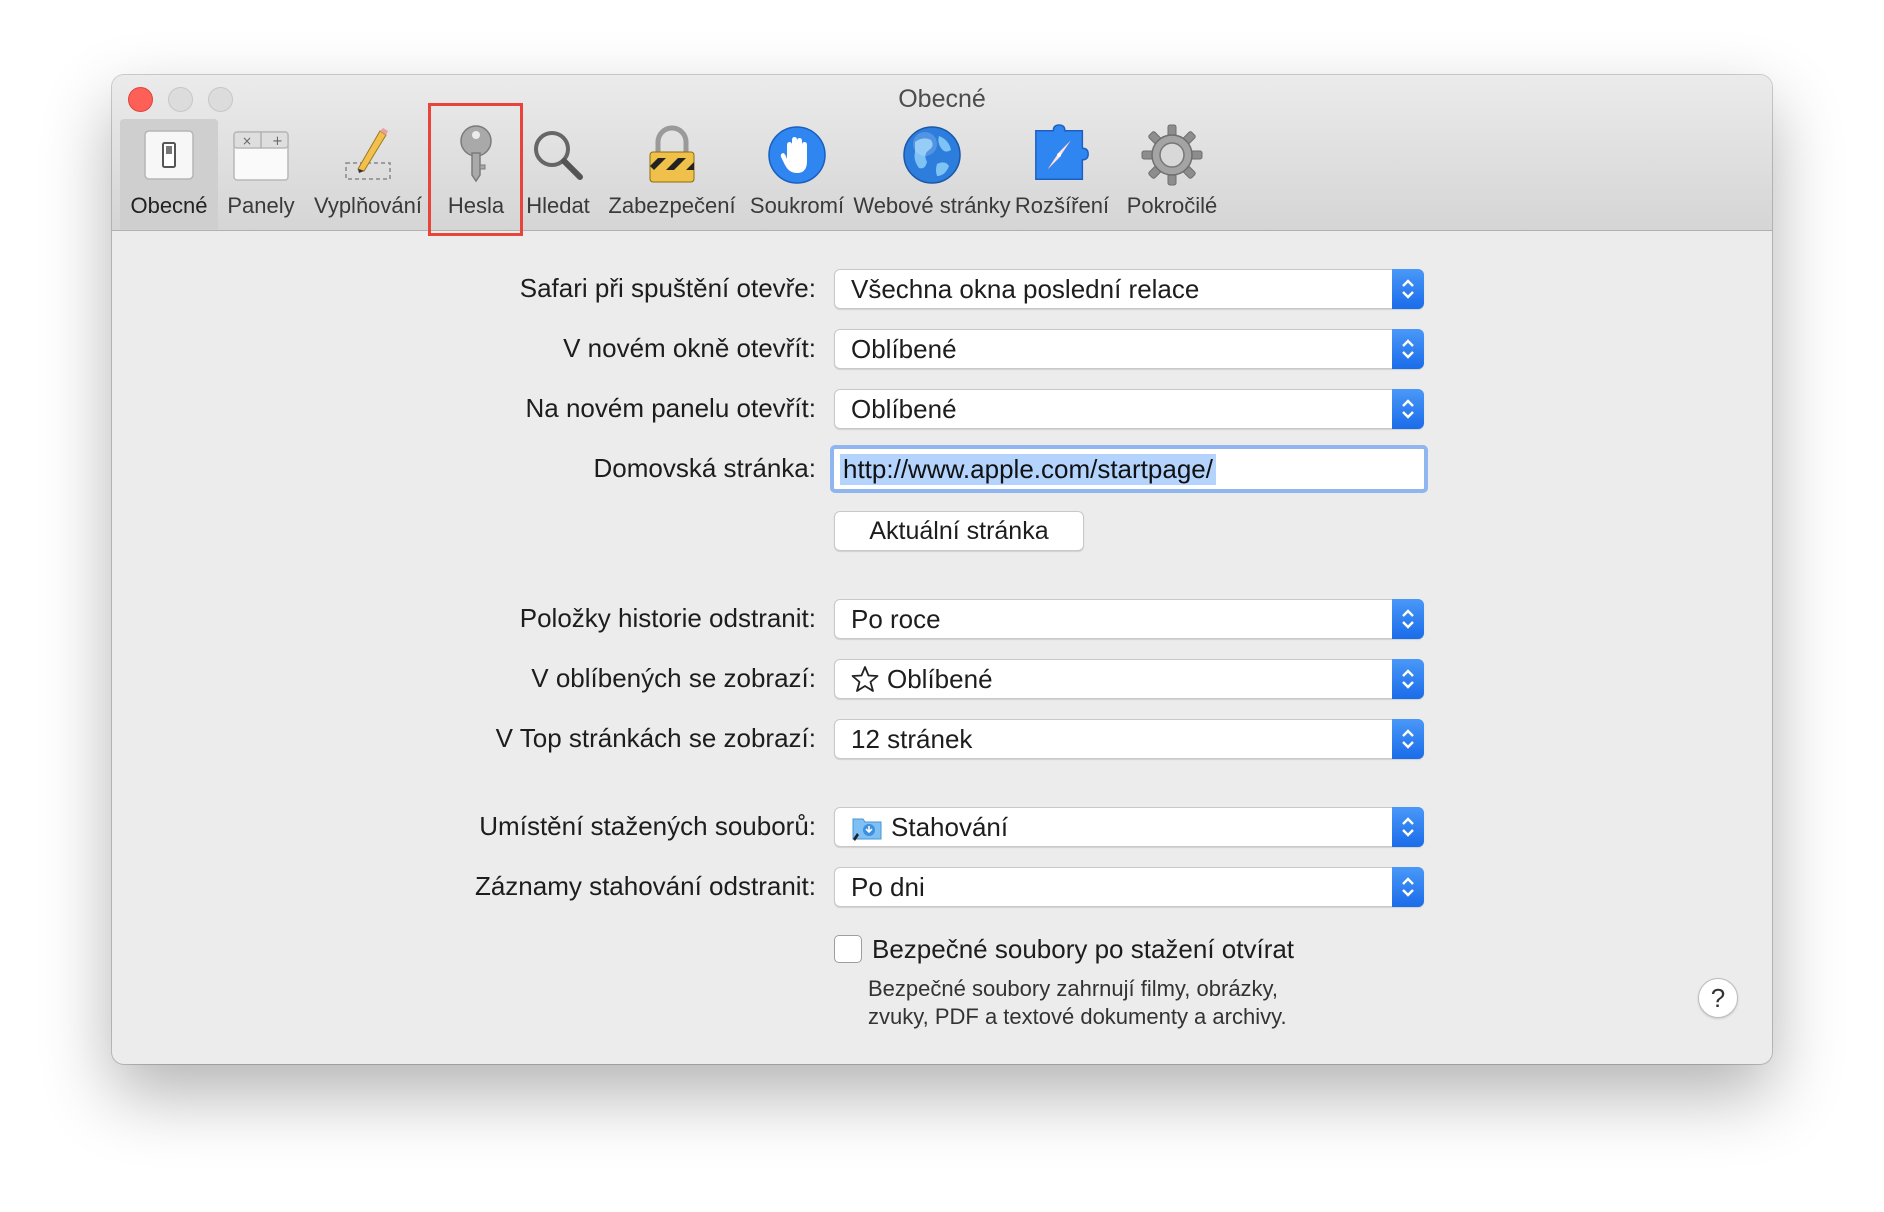 This screenshot has width=1884, height=1212. Describe the element at coordinates (368, 155) in the screenshot. I see `autofill-pencil-icon` at that location.